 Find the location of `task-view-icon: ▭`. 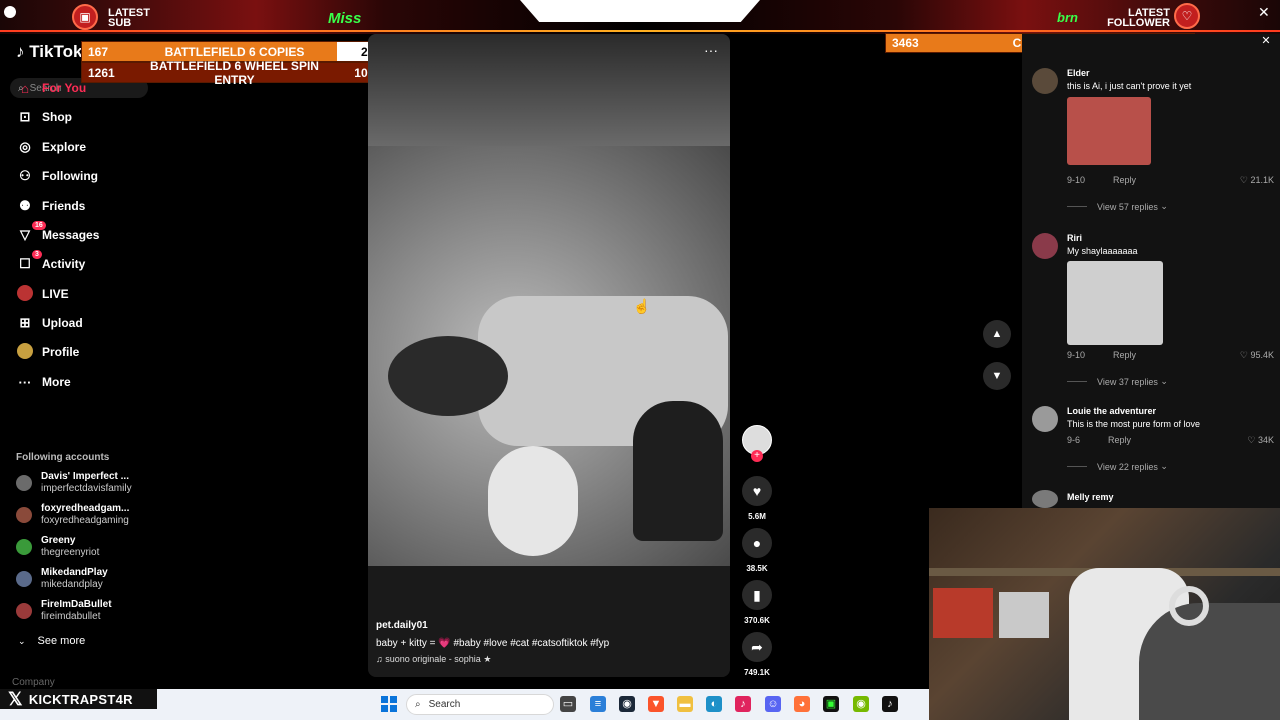

task-view-icon: ▭ is located at coordinates (568, 704).